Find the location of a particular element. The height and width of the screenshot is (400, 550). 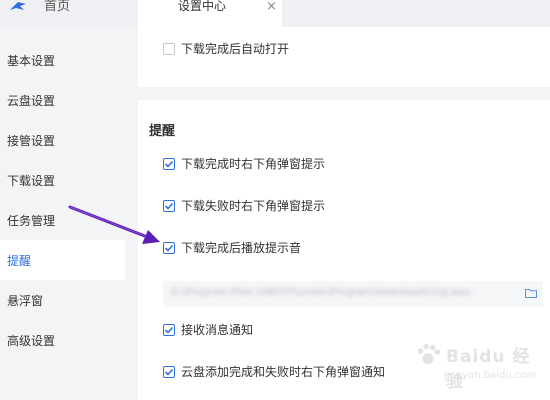

receive-messages-option: 接收消息通知 is located at coordinates (208, 329).